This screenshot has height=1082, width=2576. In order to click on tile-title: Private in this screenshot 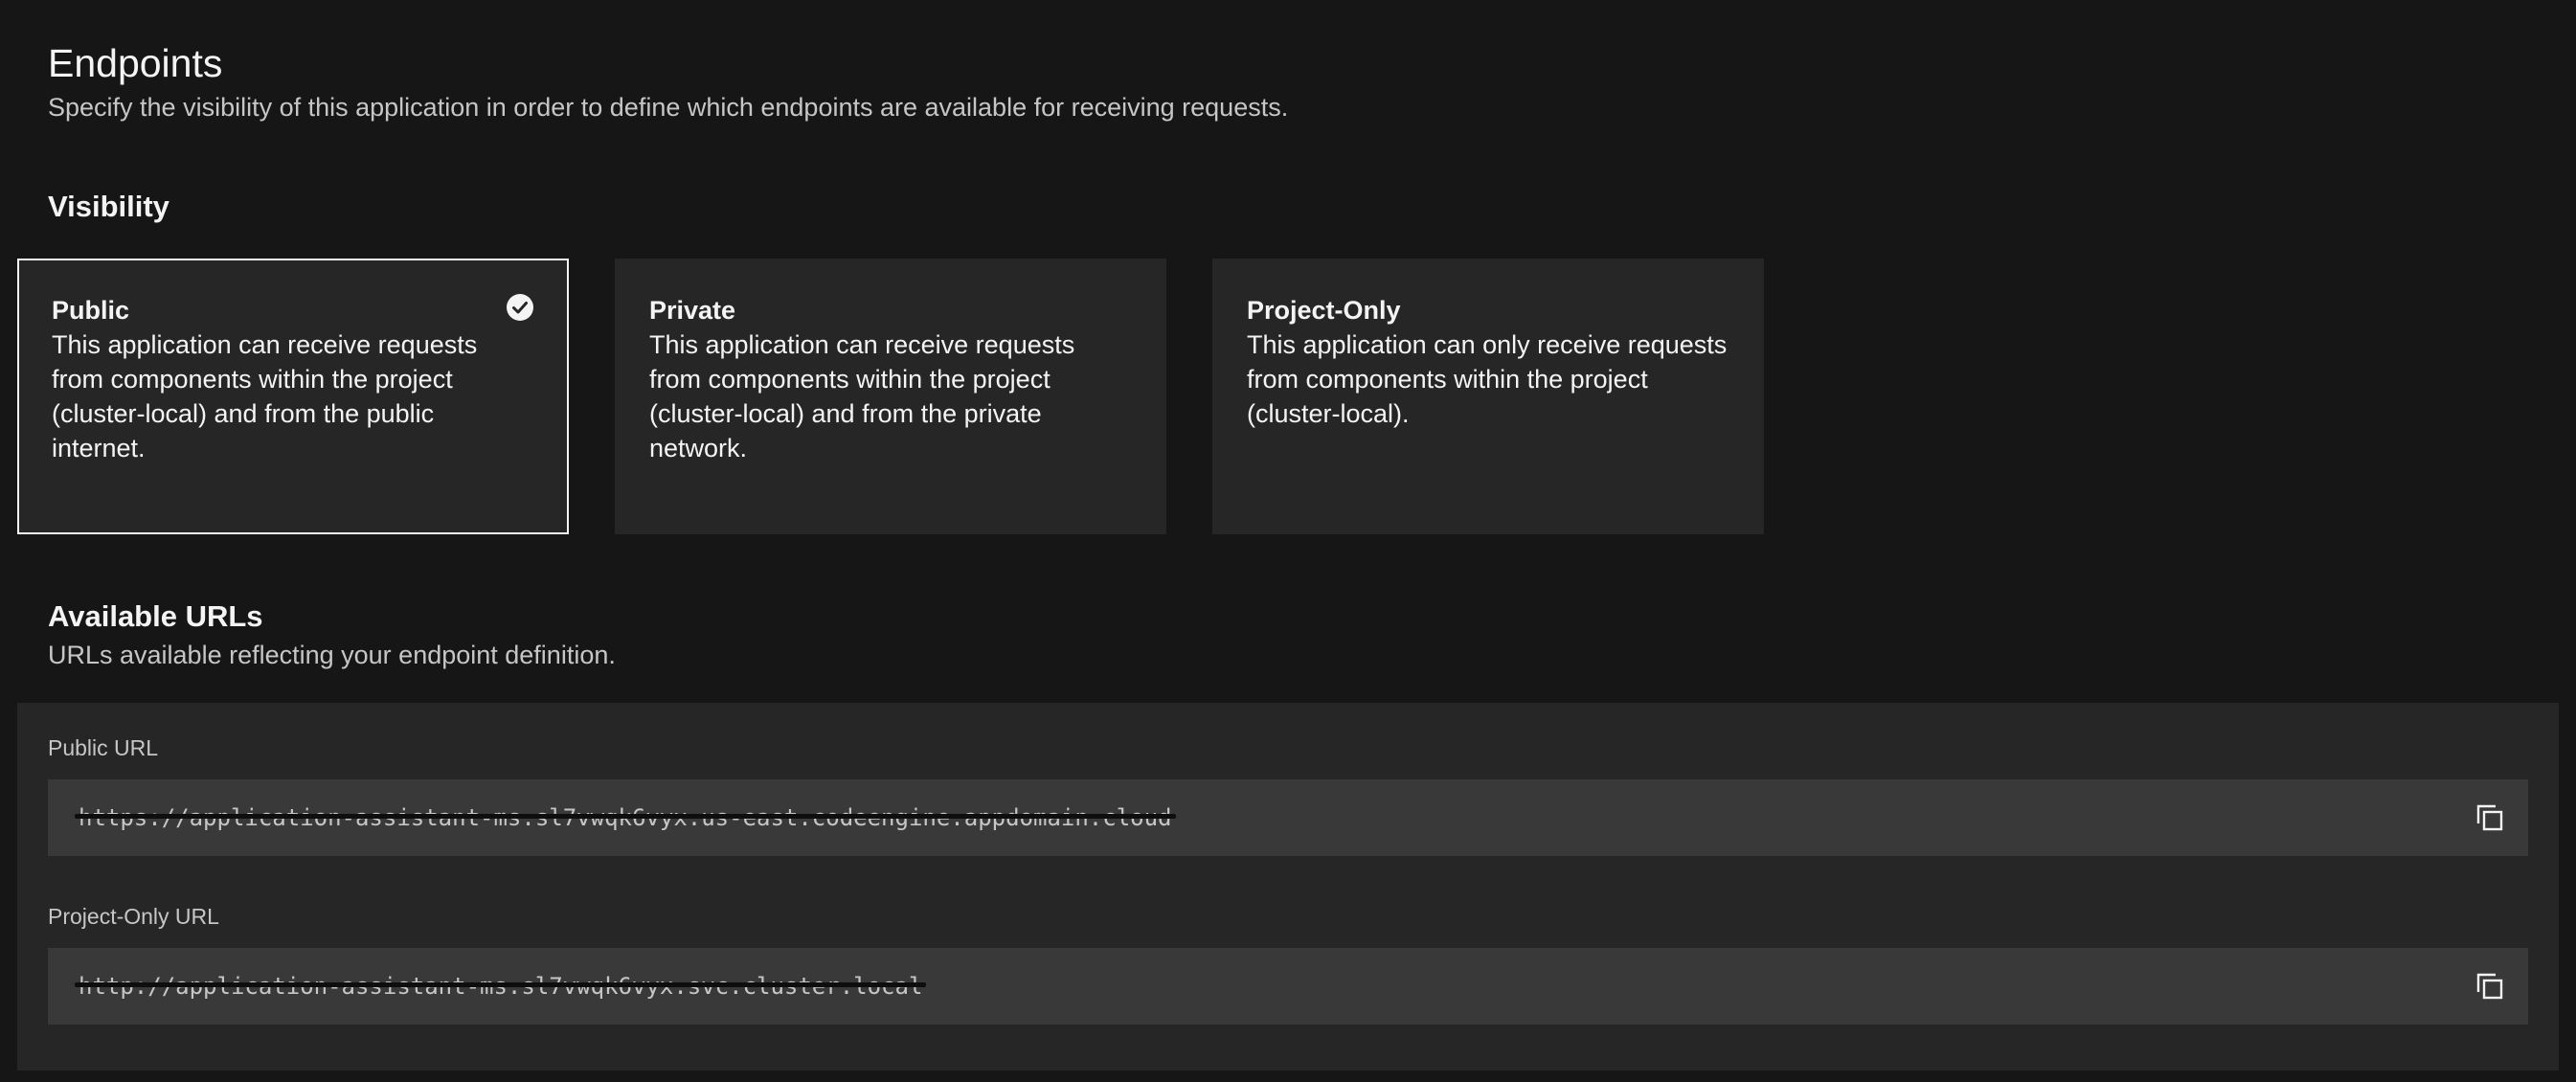, I will do `click(692, 310)`.